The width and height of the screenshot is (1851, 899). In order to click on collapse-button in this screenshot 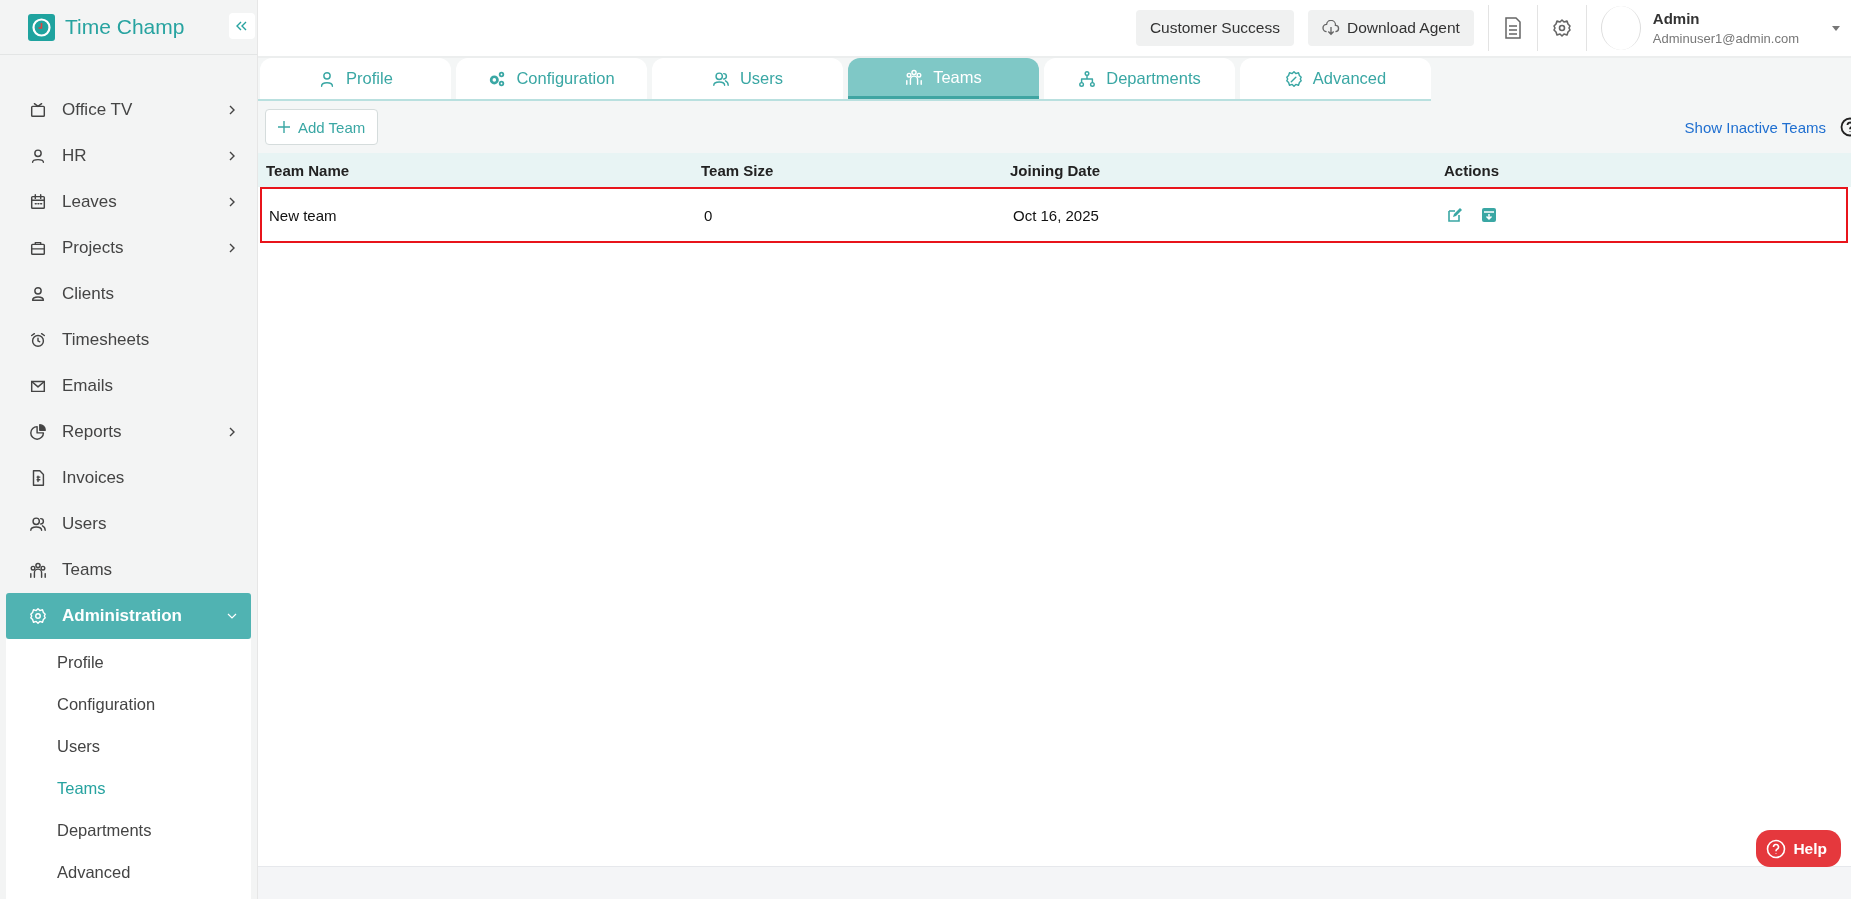, I will do `click(242, 26)`.